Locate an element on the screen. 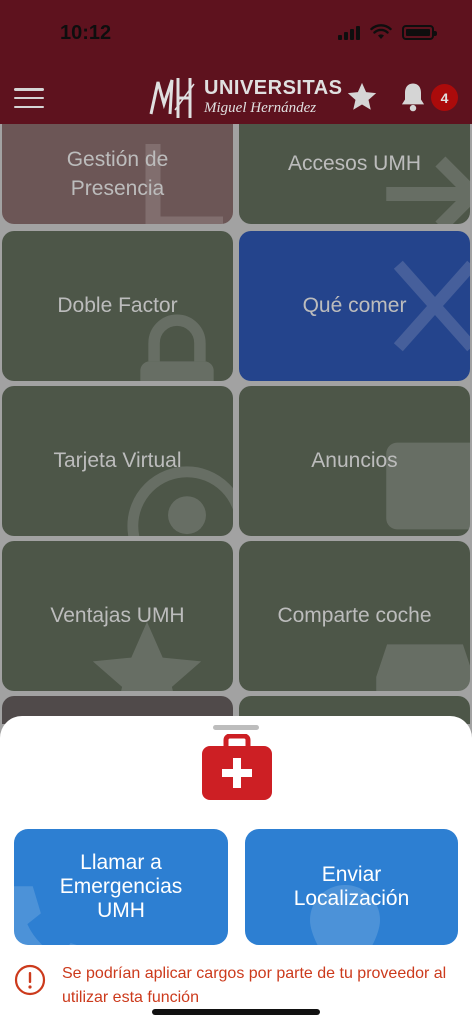 The width and height of the screenshot is (472, 1024). tile-anuncios: Anuncios is located at coordinates (354, 461).